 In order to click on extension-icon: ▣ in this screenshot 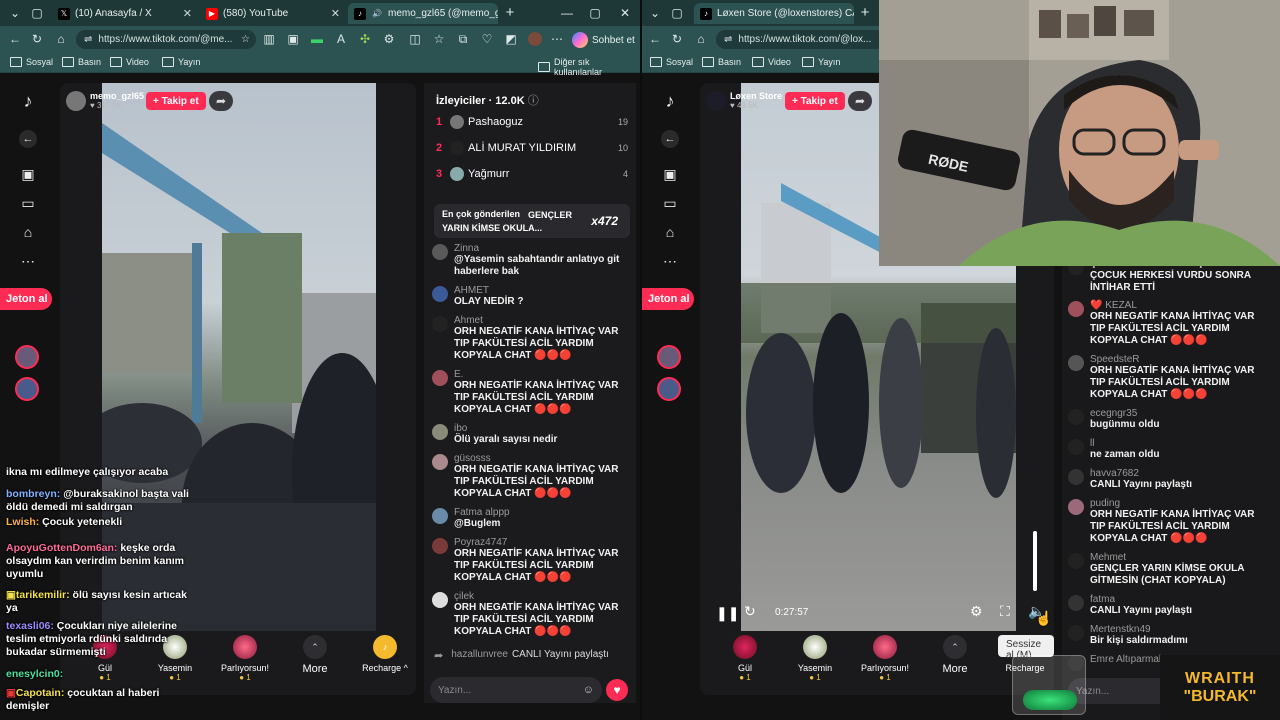, I will do `click(293, 39)`.